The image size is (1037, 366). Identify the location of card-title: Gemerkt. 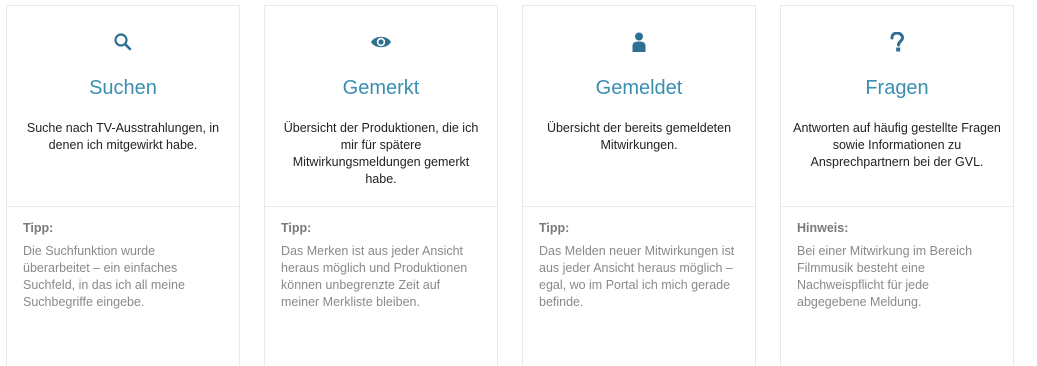
(381, 88).